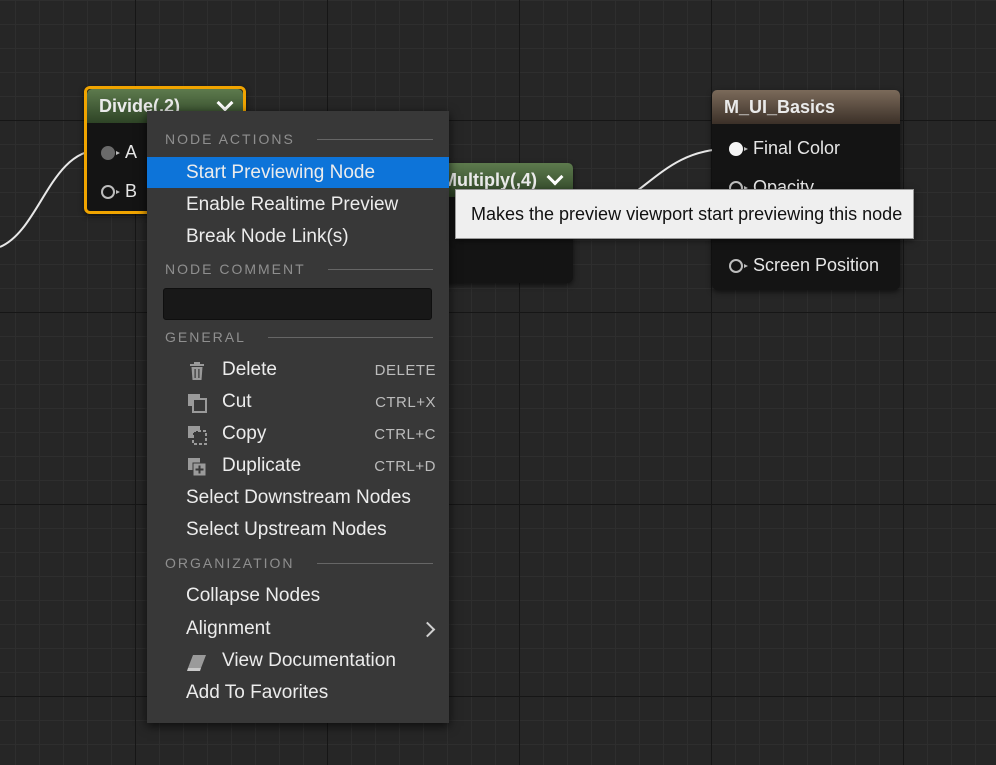 This screenshot has height=765, width=996. Describe the element at coordinates (405, 466) in the screenshot. I see `shortcut-label: CTRL+D` at that location.